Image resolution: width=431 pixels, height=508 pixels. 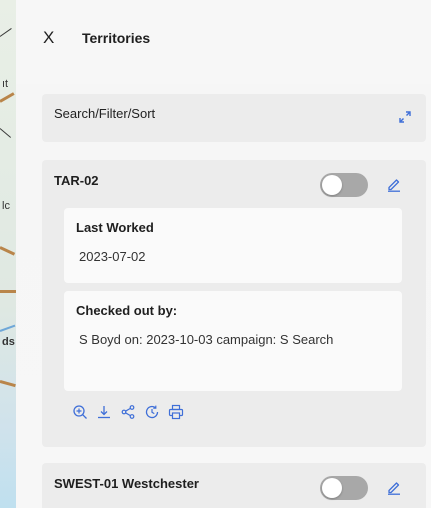 What do you see at coordinates (5, 84) in the screenshot?
I see `map-label: ıt` at bounding box center [5, 84].